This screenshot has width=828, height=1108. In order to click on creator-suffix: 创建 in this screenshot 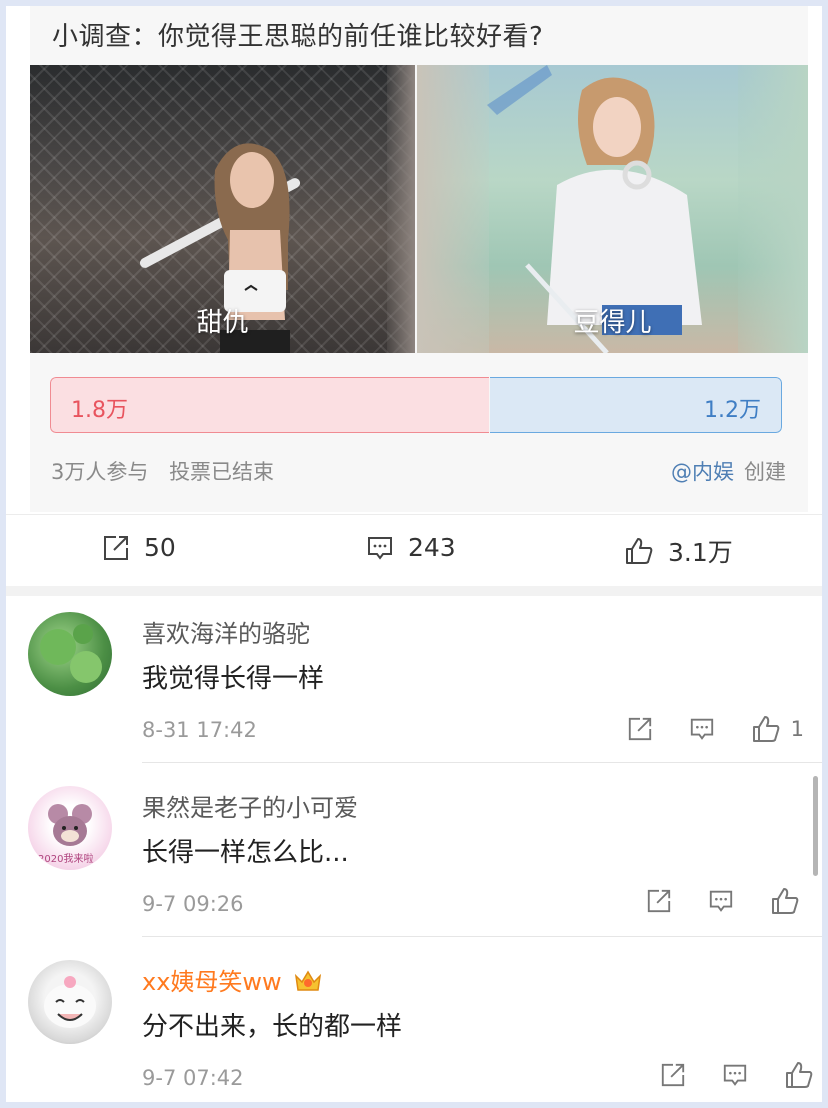, I will do `click(765, 472)`.